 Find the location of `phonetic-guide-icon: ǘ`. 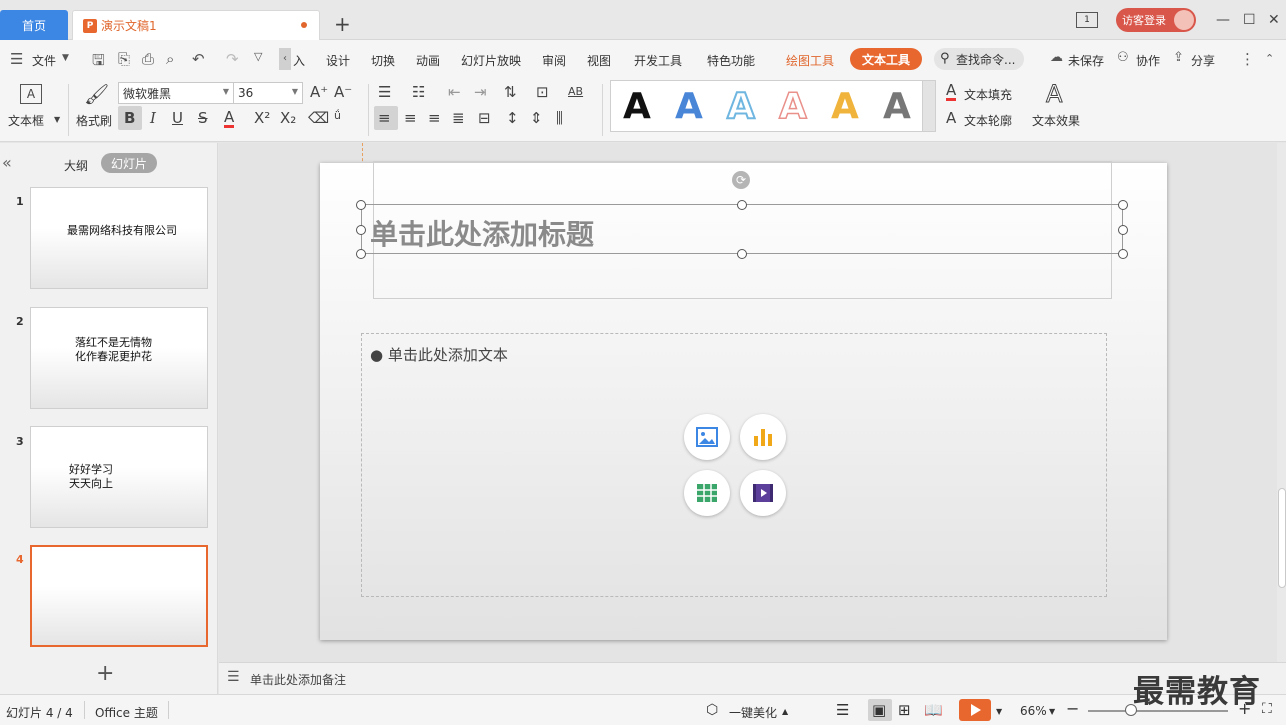

phonetic-guide-icon: ǘ is located at coordinates (337, 115).